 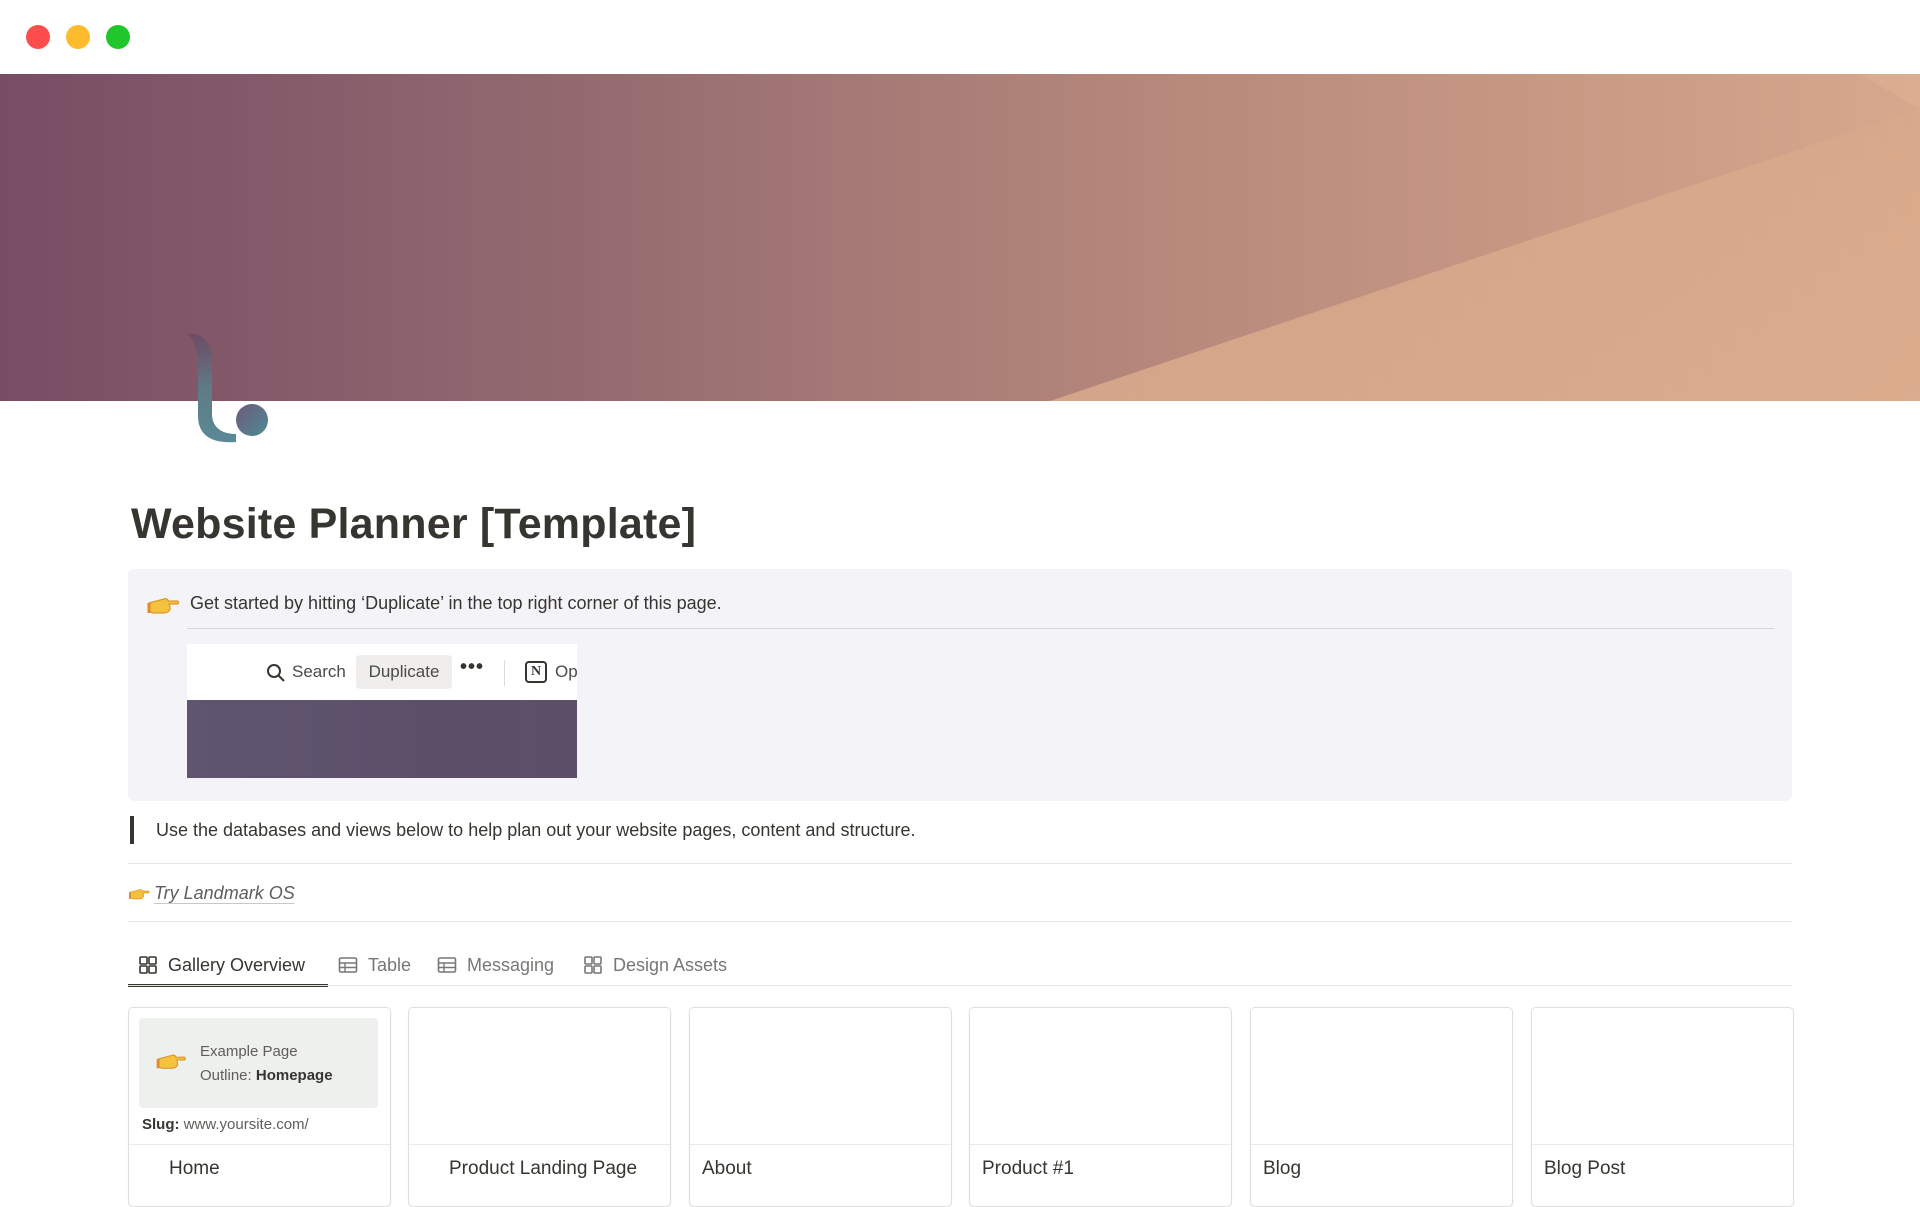 What do you see at coordinates (727, 1168) in the screenshot?
I see `card-title: About` at bounding box center [727, 1168].